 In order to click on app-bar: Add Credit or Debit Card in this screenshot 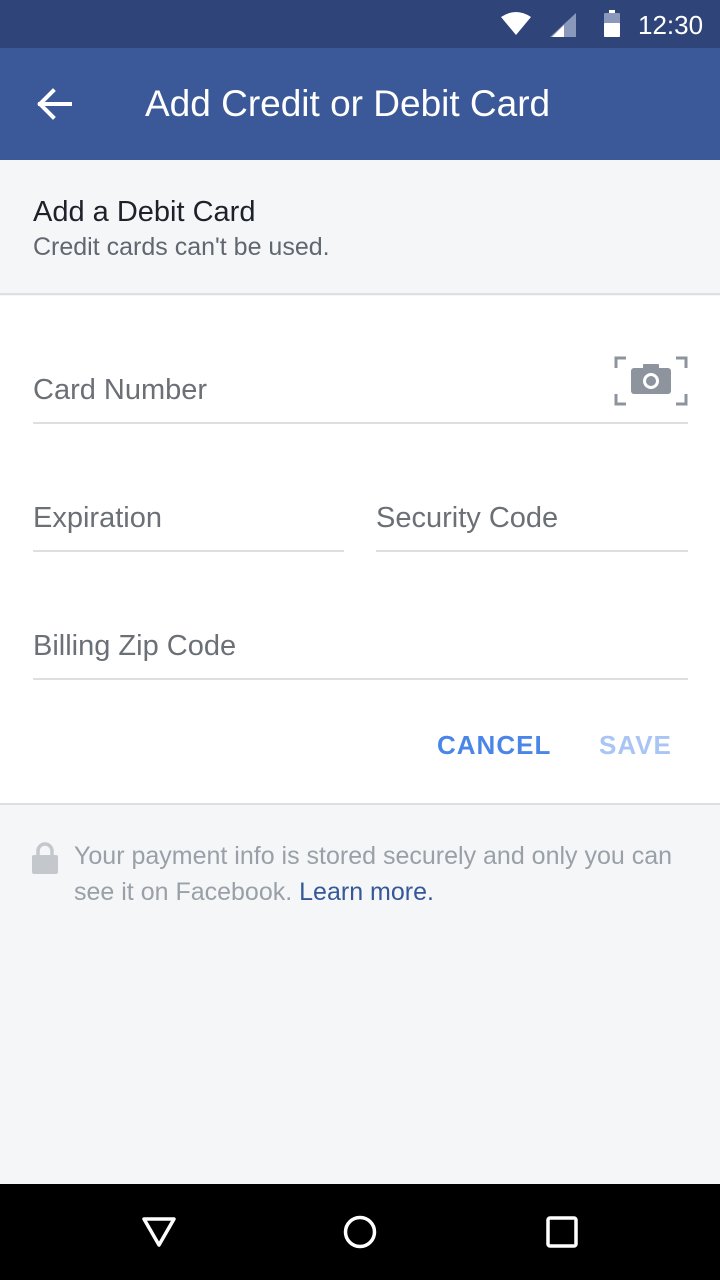, I will do `click(360, 104)`.